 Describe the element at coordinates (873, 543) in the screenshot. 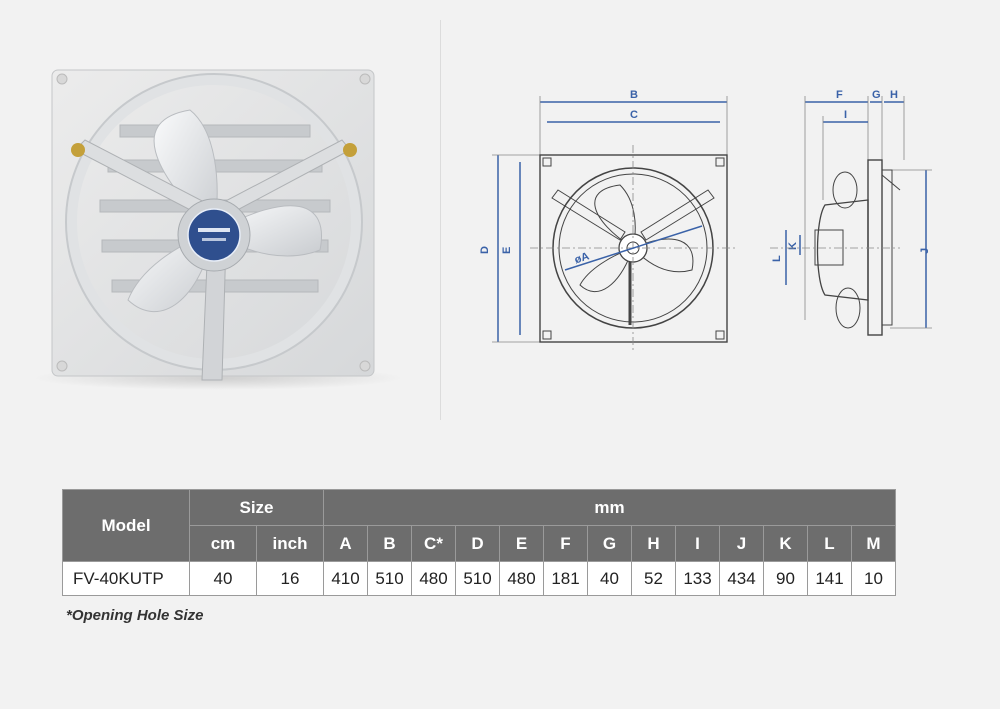

I see `header-m: M` at that location.